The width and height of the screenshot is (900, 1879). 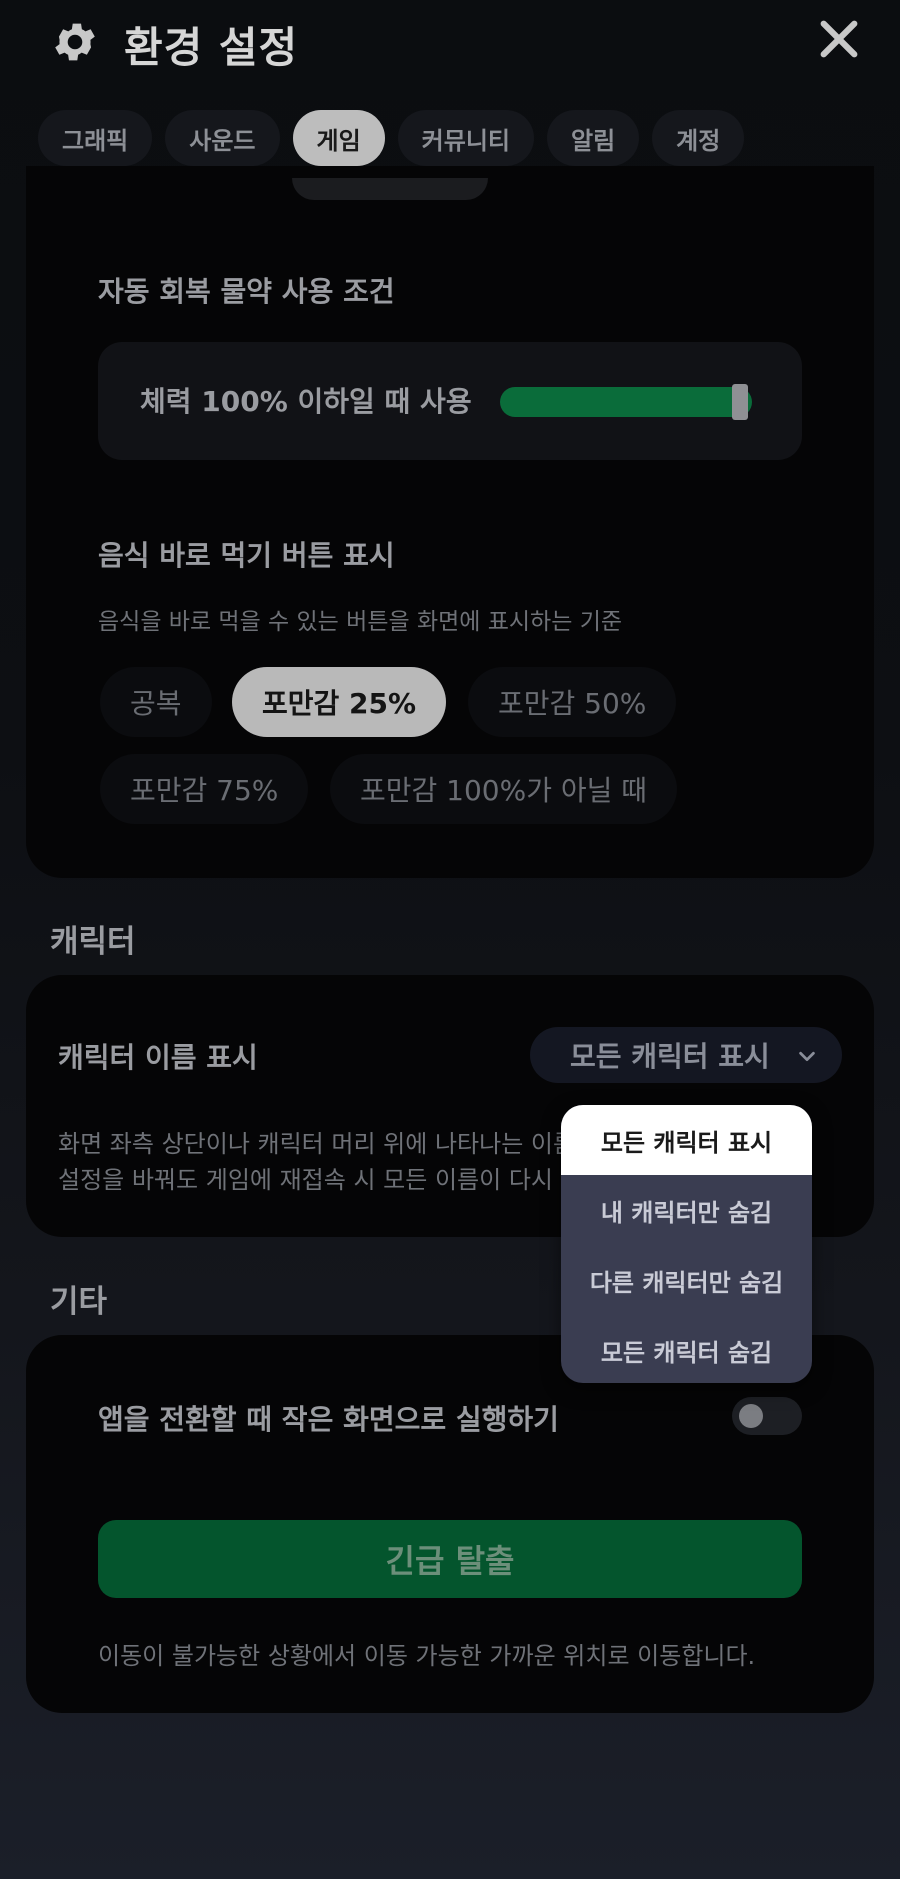 What do you see at coordinates (391, 138) in the screenshot?
I see `settings-tabs: 그래픽 사운드 게임 커뮤니티 알림 계정` at bounding box center [391, 138].